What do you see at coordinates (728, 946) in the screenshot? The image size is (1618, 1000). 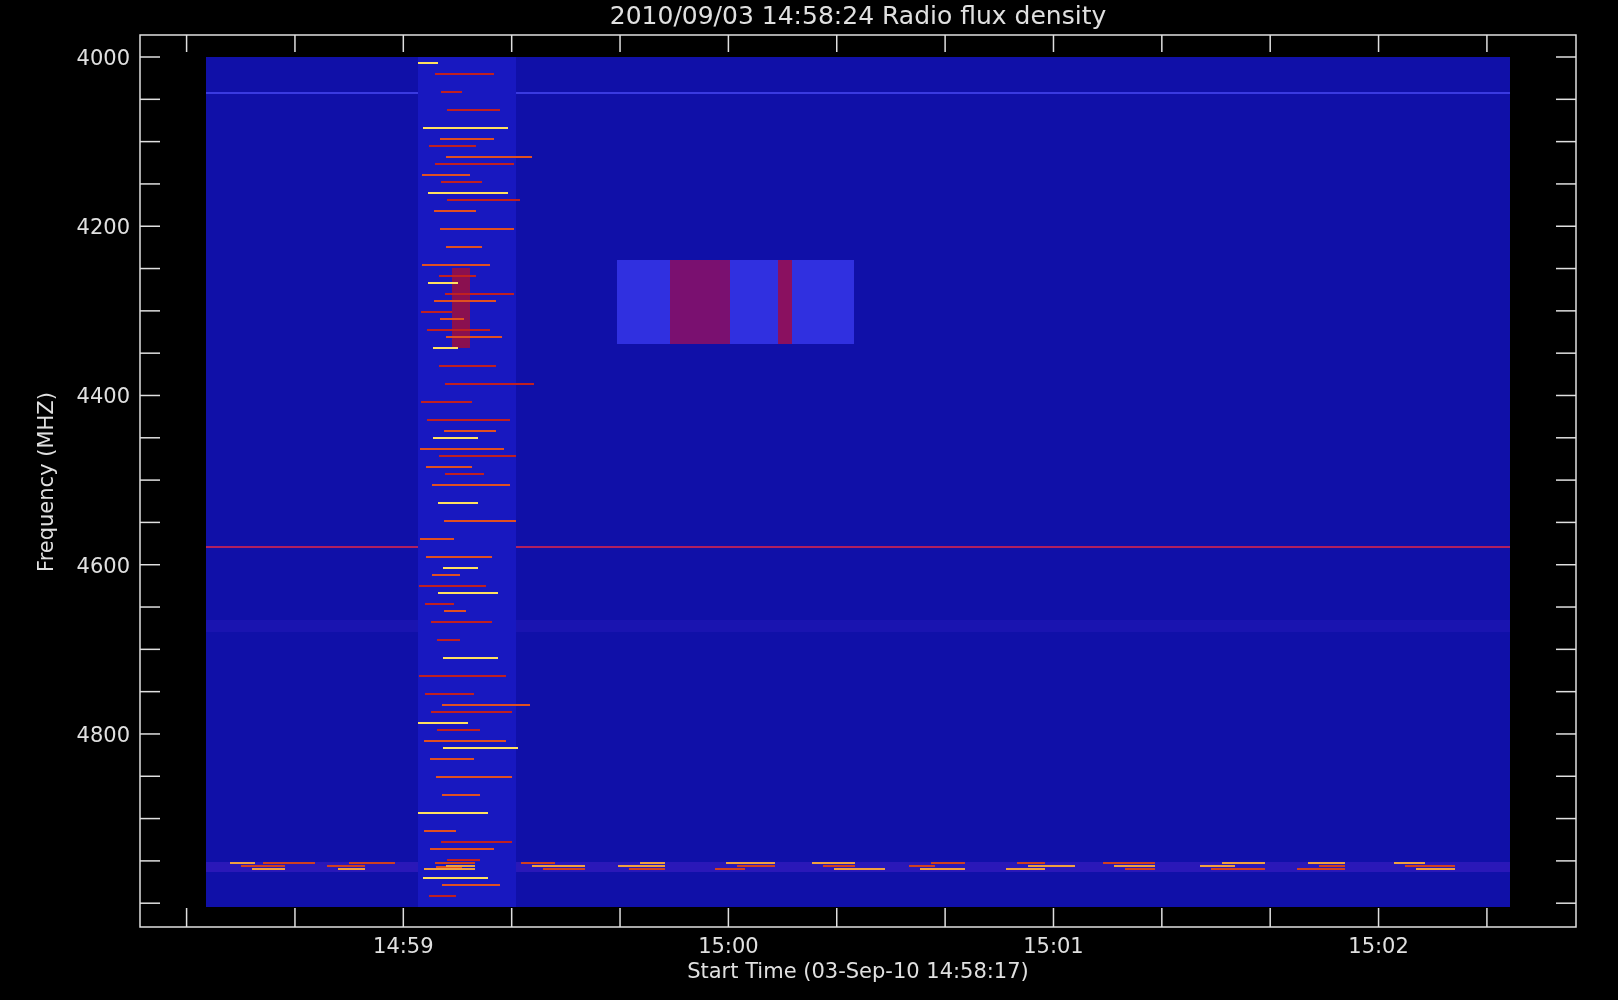 I see `x-tick-label: 15:00` at bounding box center [728, 946].